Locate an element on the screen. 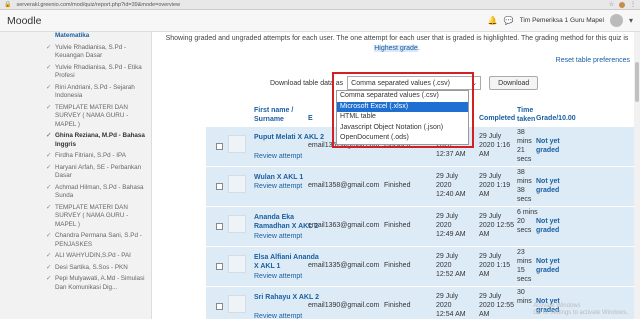  sidebar-item-label: Desi Sartika, S.Sos - PKN is located at coordinates (91, 267).